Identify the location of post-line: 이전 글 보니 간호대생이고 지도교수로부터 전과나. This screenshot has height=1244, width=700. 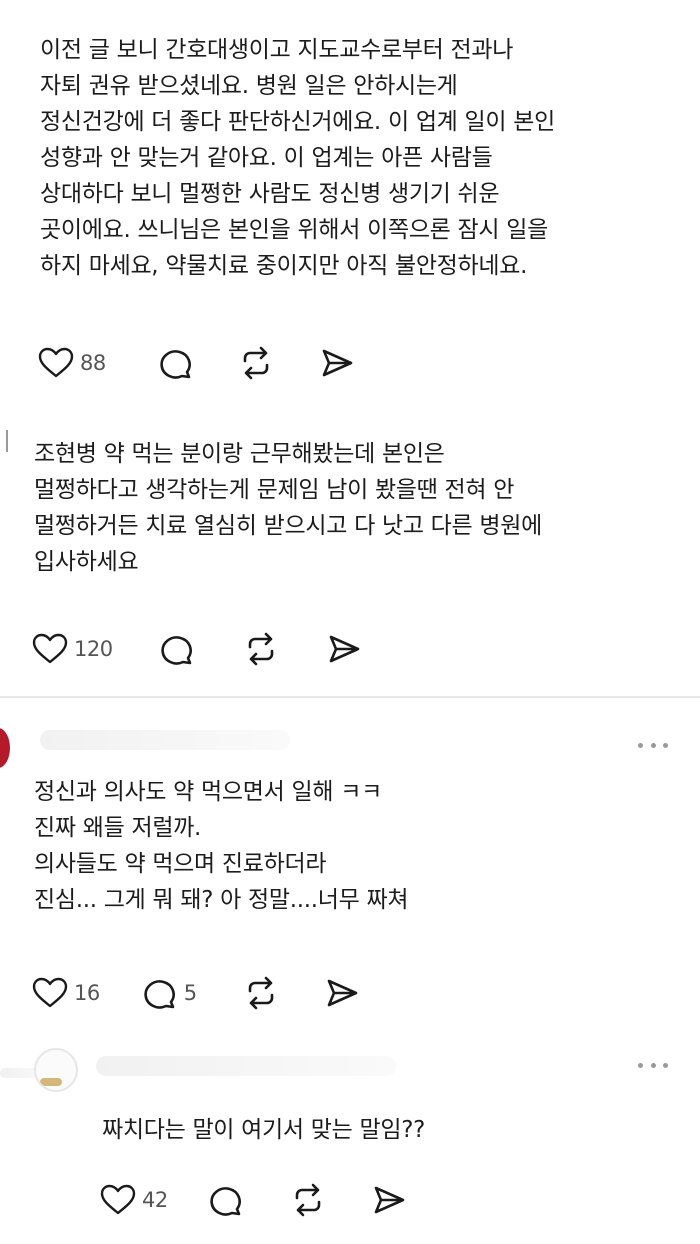
(277, 50).